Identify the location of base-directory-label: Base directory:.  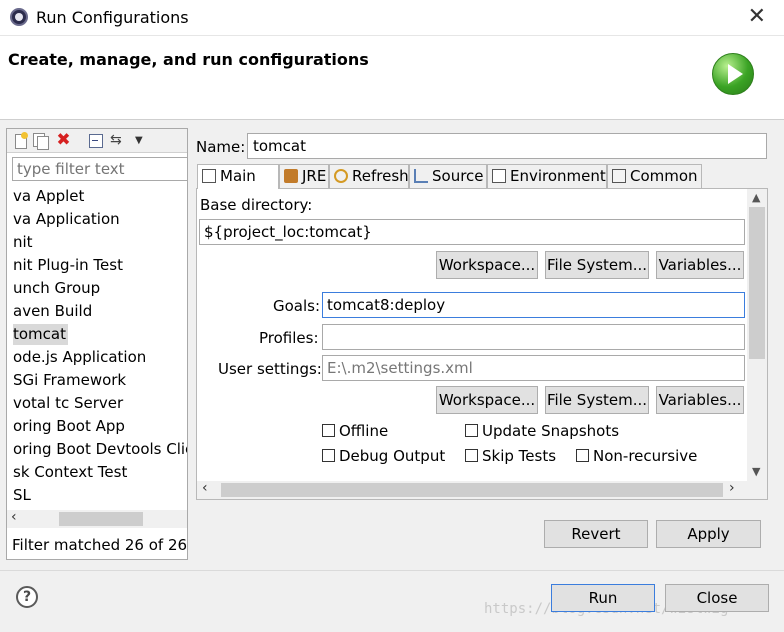
(256, 205).